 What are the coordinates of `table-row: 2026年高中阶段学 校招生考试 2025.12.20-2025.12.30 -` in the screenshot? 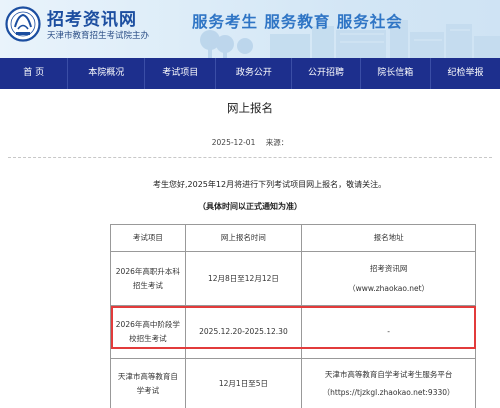 It's located at (293, 332).